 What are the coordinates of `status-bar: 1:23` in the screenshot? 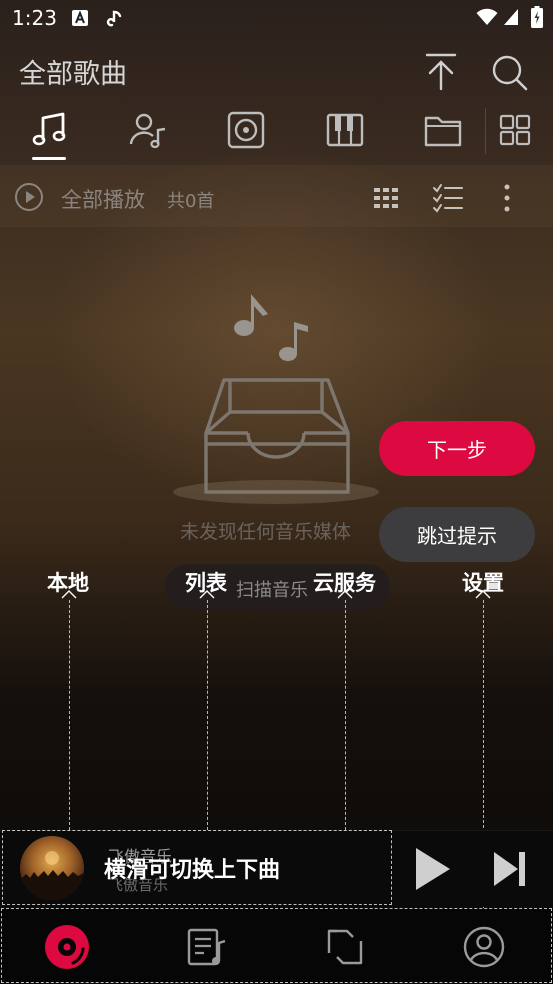 It's located at (276, 20).